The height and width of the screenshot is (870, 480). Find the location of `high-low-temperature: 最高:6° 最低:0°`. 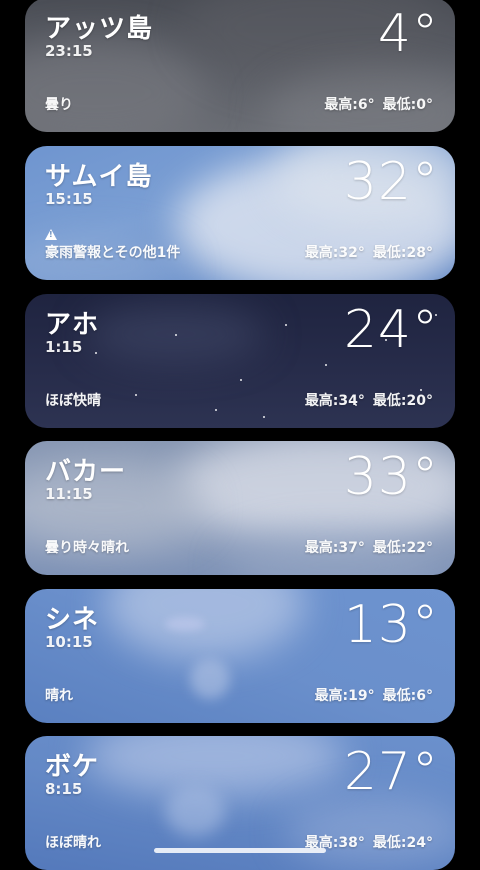

high-low-temperature: 最高:6° 最低:0° is located at coordinates (378, 104).